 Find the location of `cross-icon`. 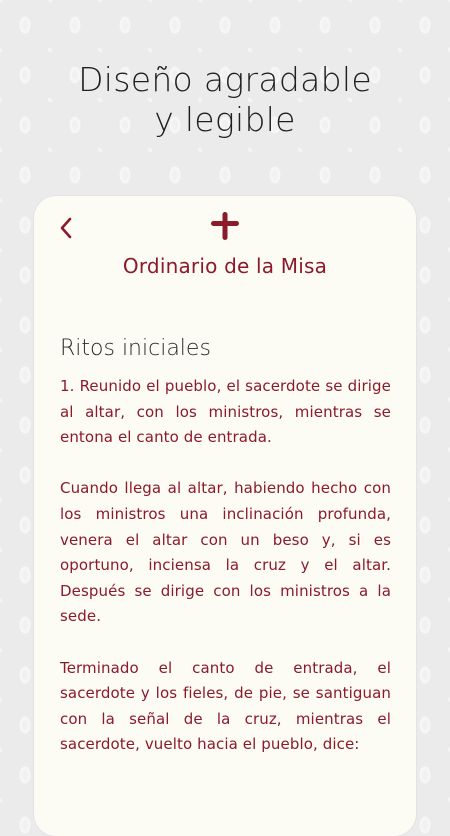

cross-icon is located at coordinates (225, 226).